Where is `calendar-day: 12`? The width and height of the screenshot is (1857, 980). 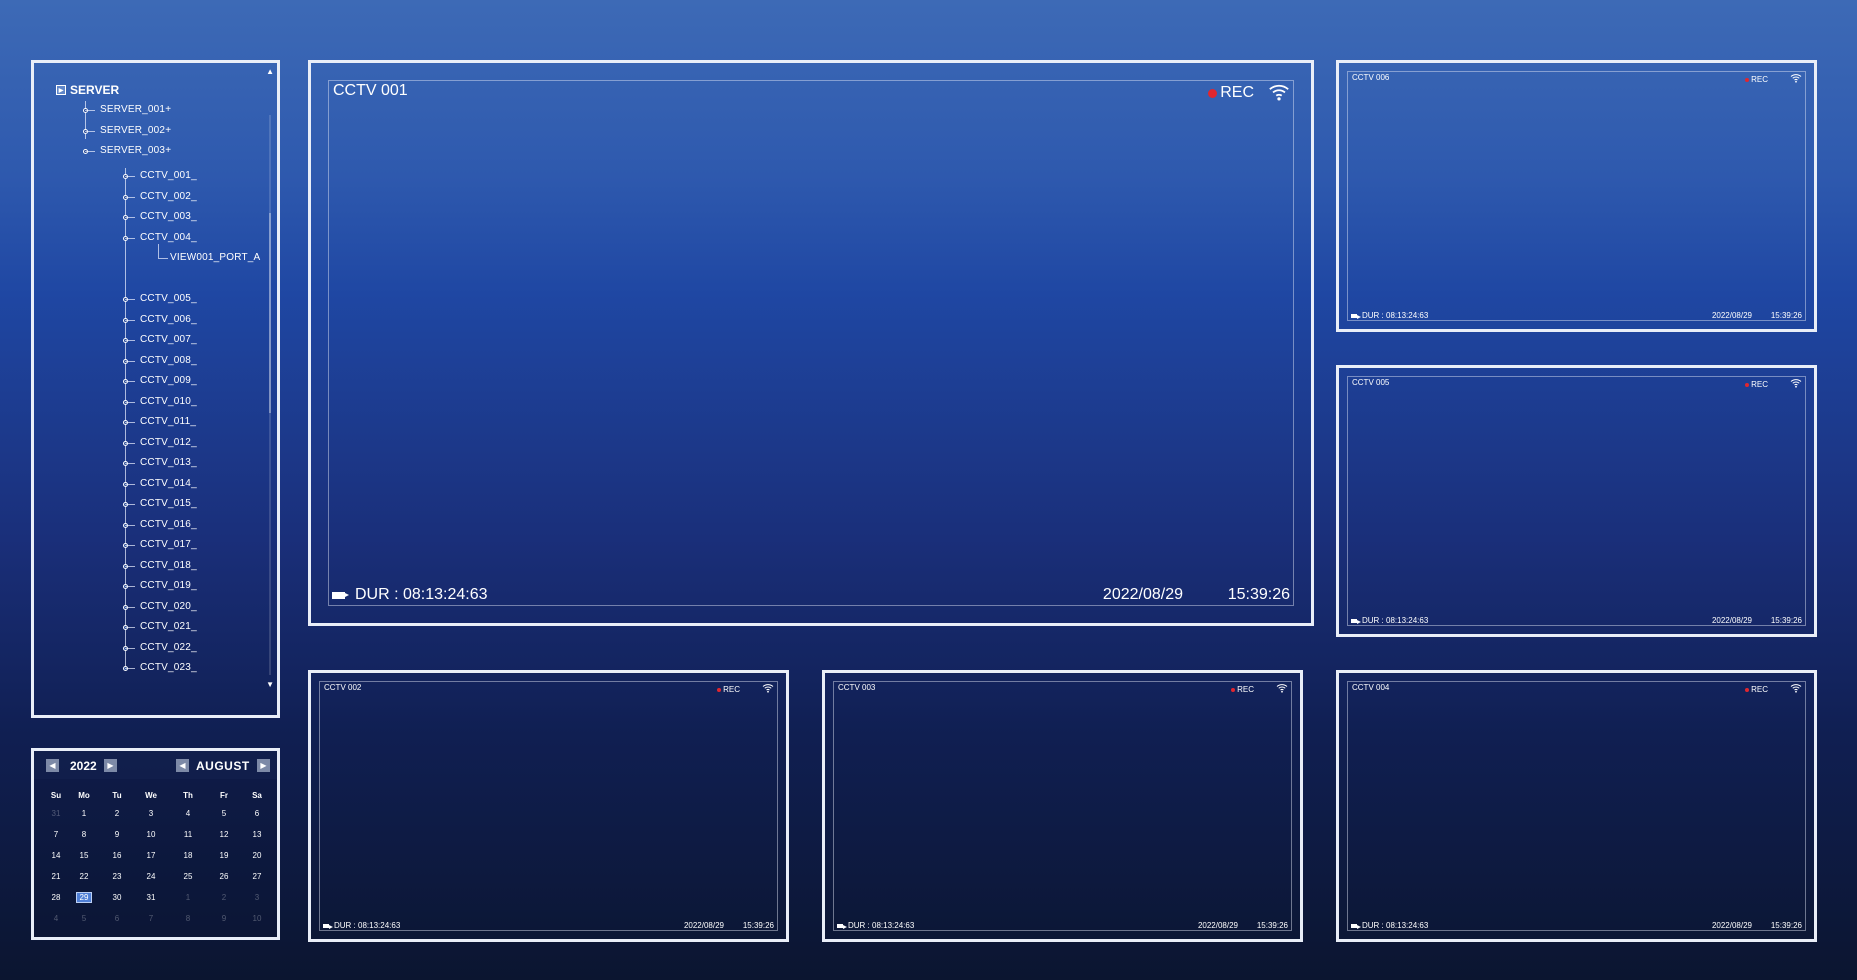 calendar-day: 12 is located at coordinates (224, 834).